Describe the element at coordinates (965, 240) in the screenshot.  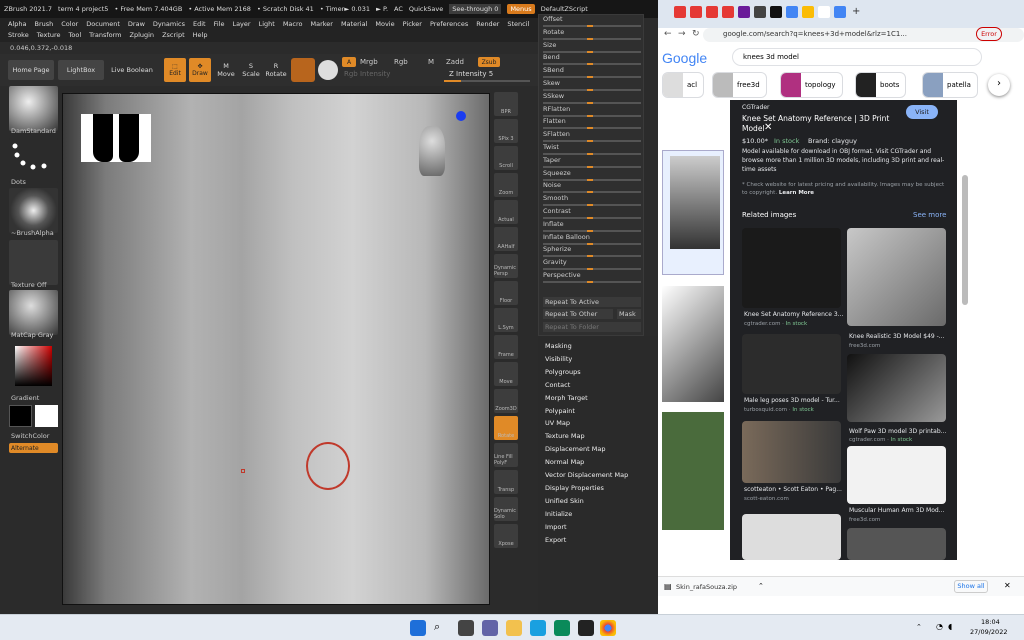
I see `page-scrollbar` at that location.